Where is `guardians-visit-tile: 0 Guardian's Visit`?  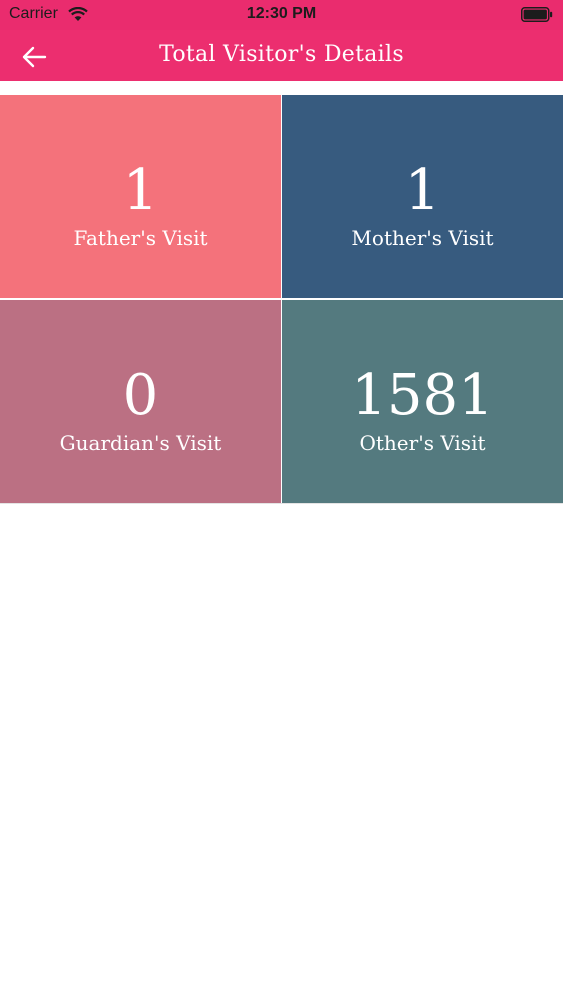 guardians-visit-tile: 0 Guardian's Visit is located at coordinates (140, 401).